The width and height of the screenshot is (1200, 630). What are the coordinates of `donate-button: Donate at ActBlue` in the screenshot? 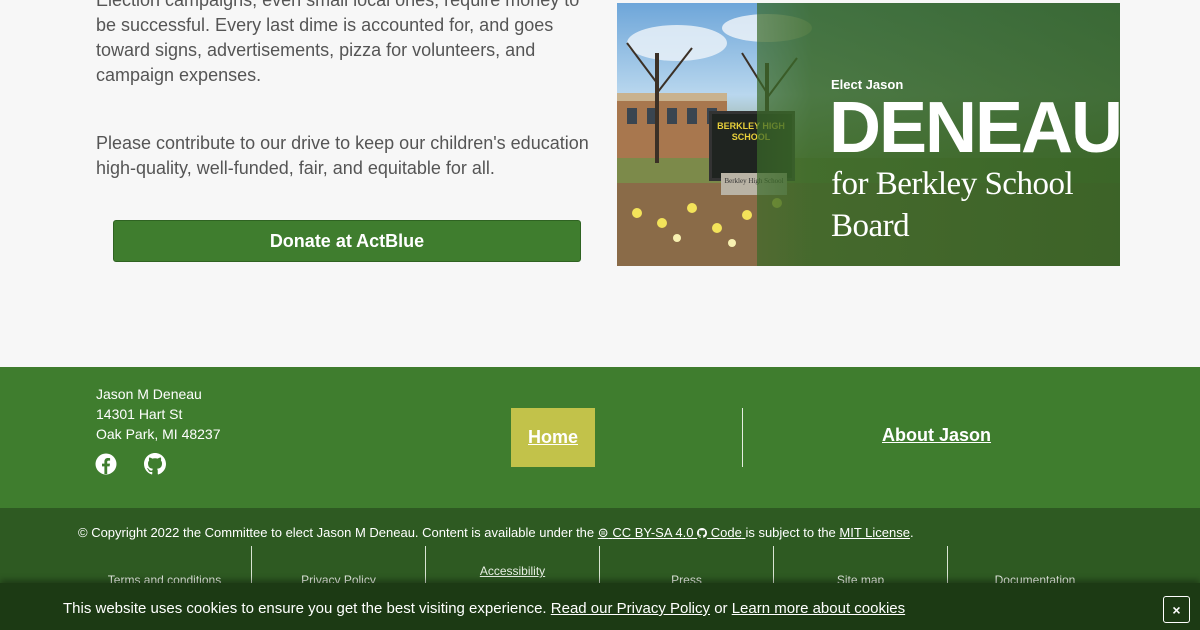 It's located at (347, 241).